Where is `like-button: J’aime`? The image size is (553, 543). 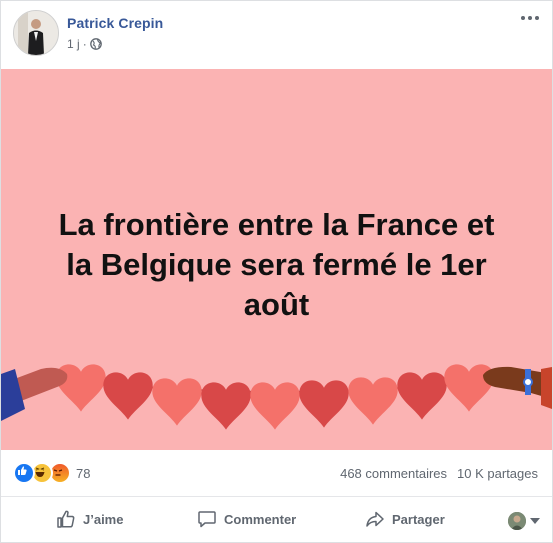 like-button: J’aime is located at coordinates (89, 519).